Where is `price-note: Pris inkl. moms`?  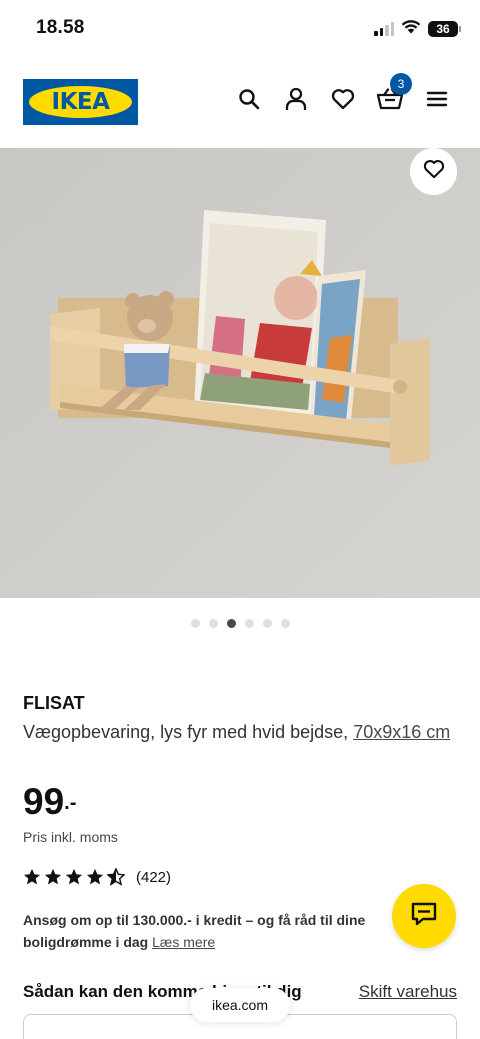
price-note: Pris inkl. moms is located at coordinates (70, 837).